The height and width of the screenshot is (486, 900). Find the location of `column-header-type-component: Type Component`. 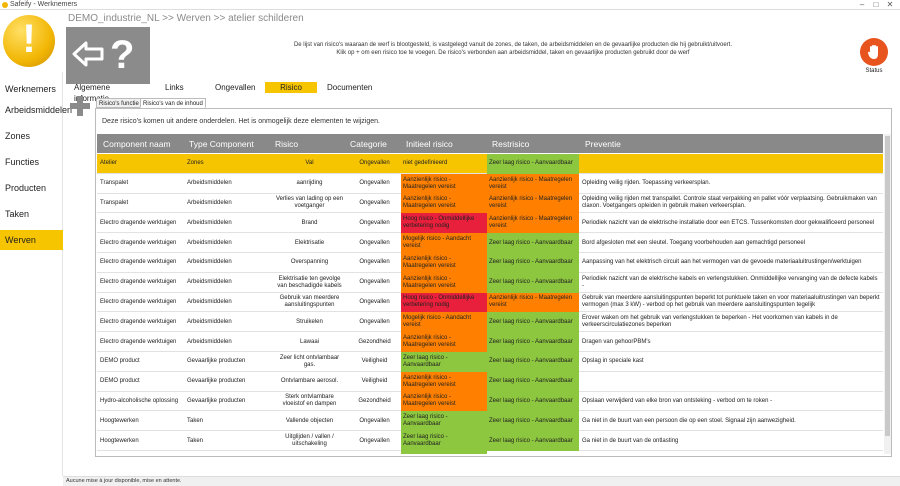

column-header-type-component: Type Component is located at coordinates (221, 144).